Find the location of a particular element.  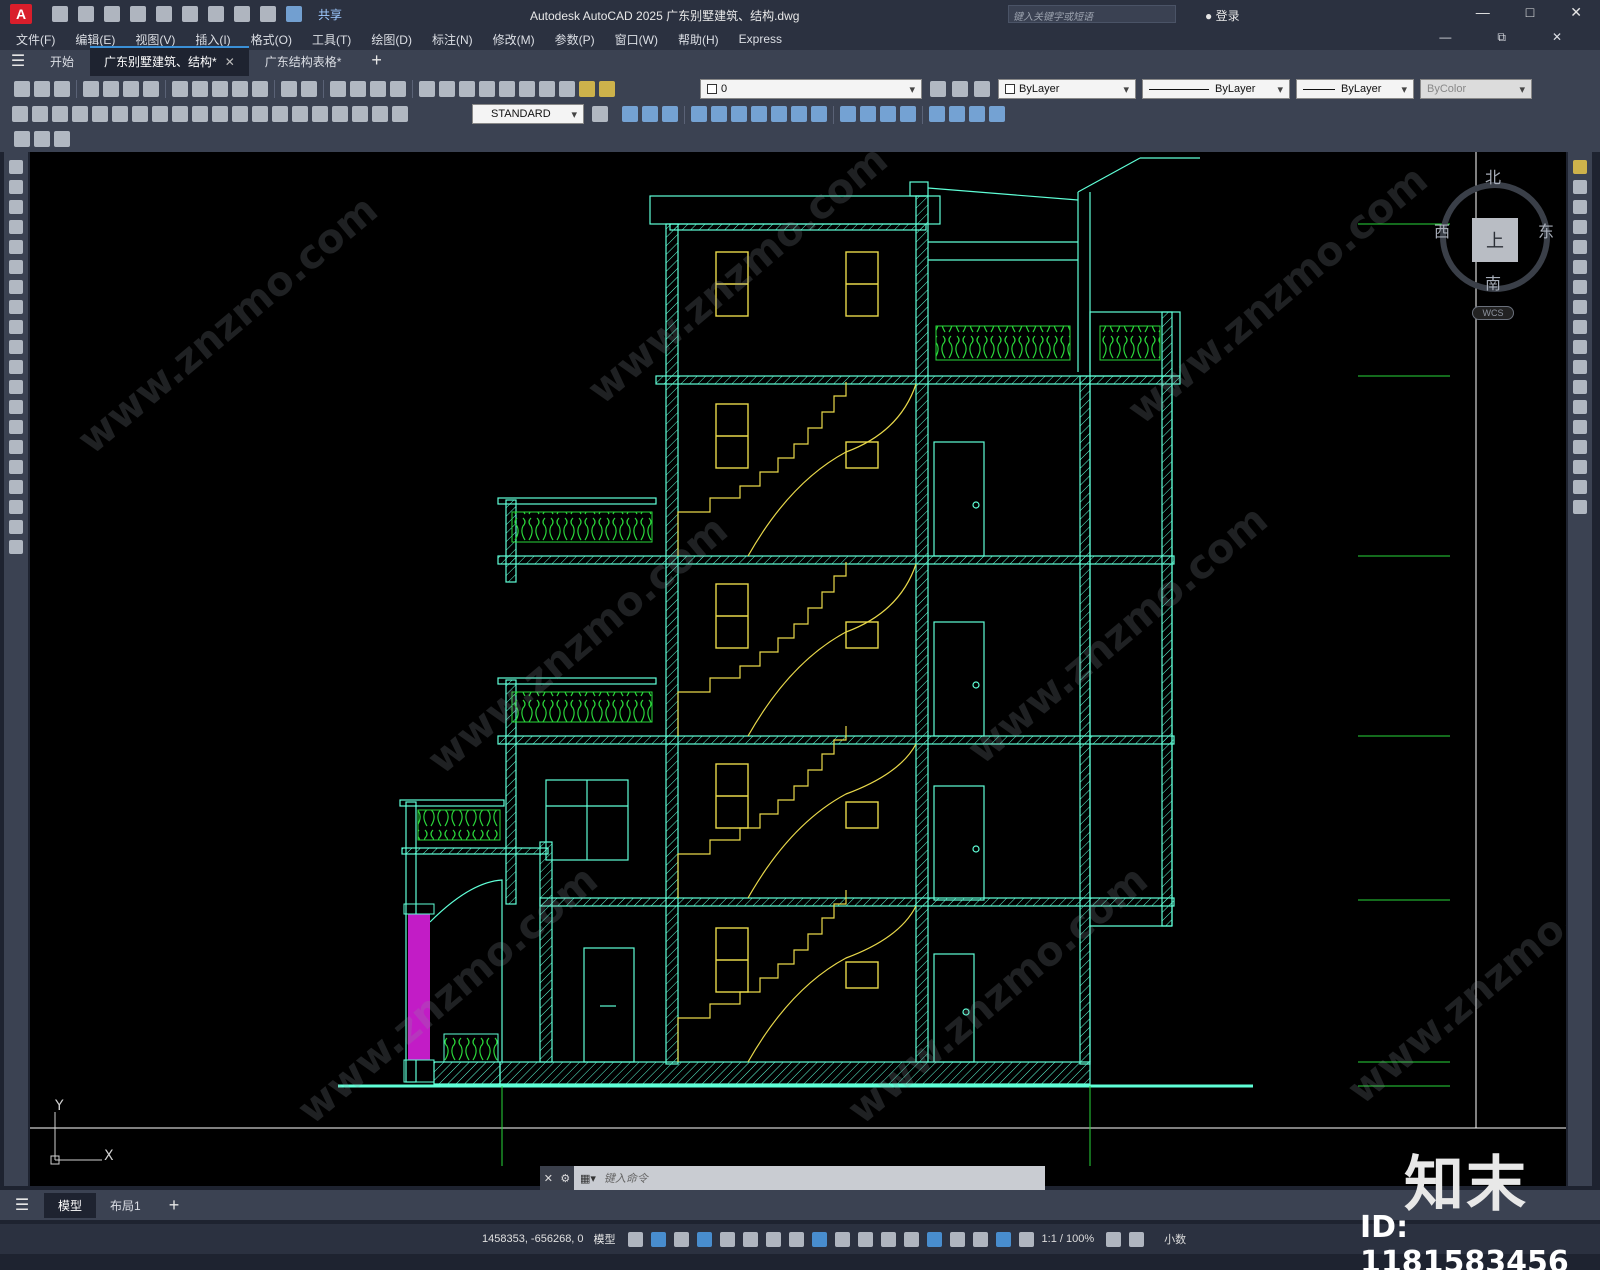

design-center-icon is located at coordinates (447, 89).